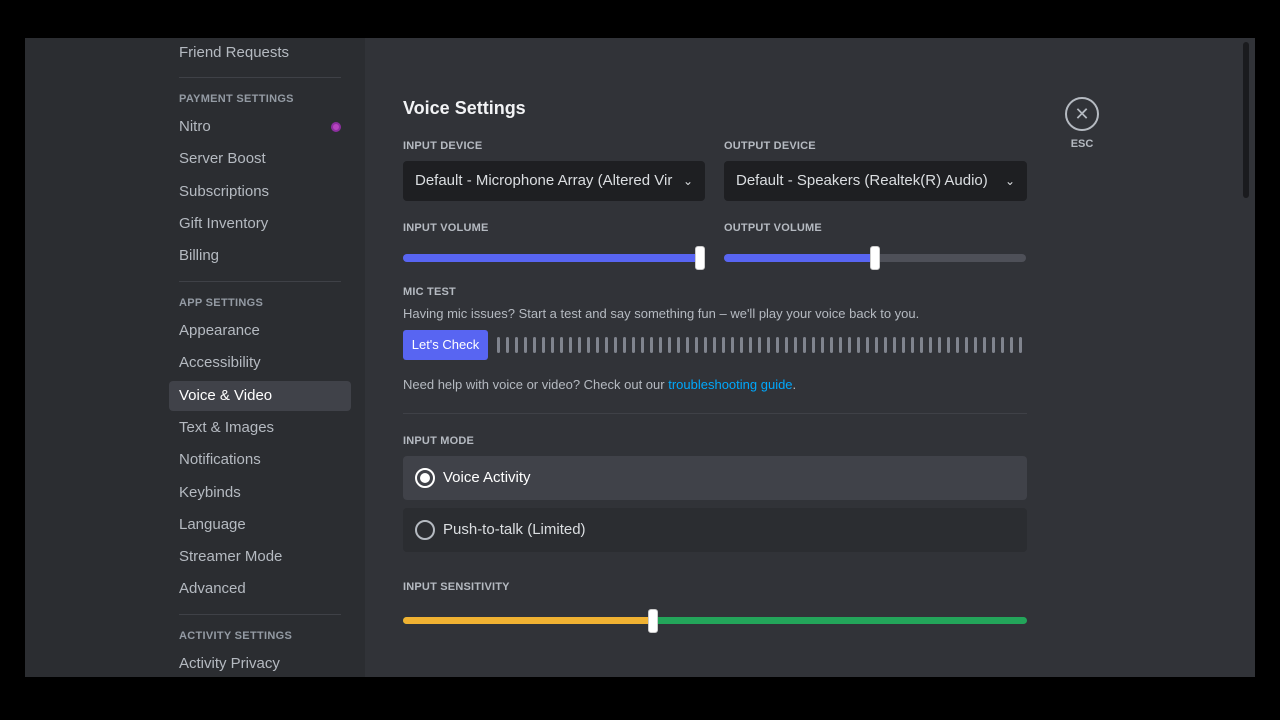 The height and width of the screenshot is (720, 1280). What do you see at coordinates (260, 127) in the screenshot?
I see `sidebar-item-nitro: Nitro` at bounding box center [260, 127].